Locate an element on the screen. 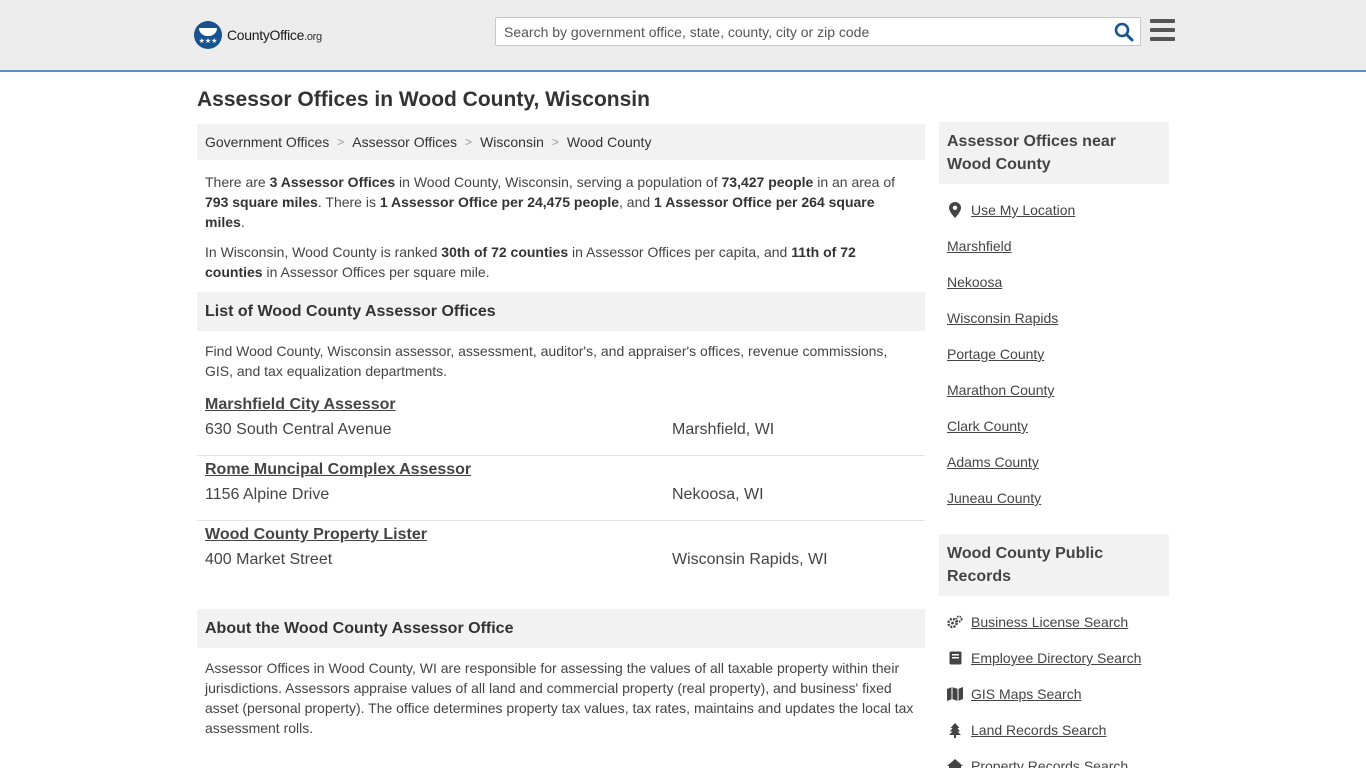 This screenshot has height=768, width=1366. use-my-location-item: Use My Location is located at coordinates (1058, 210).